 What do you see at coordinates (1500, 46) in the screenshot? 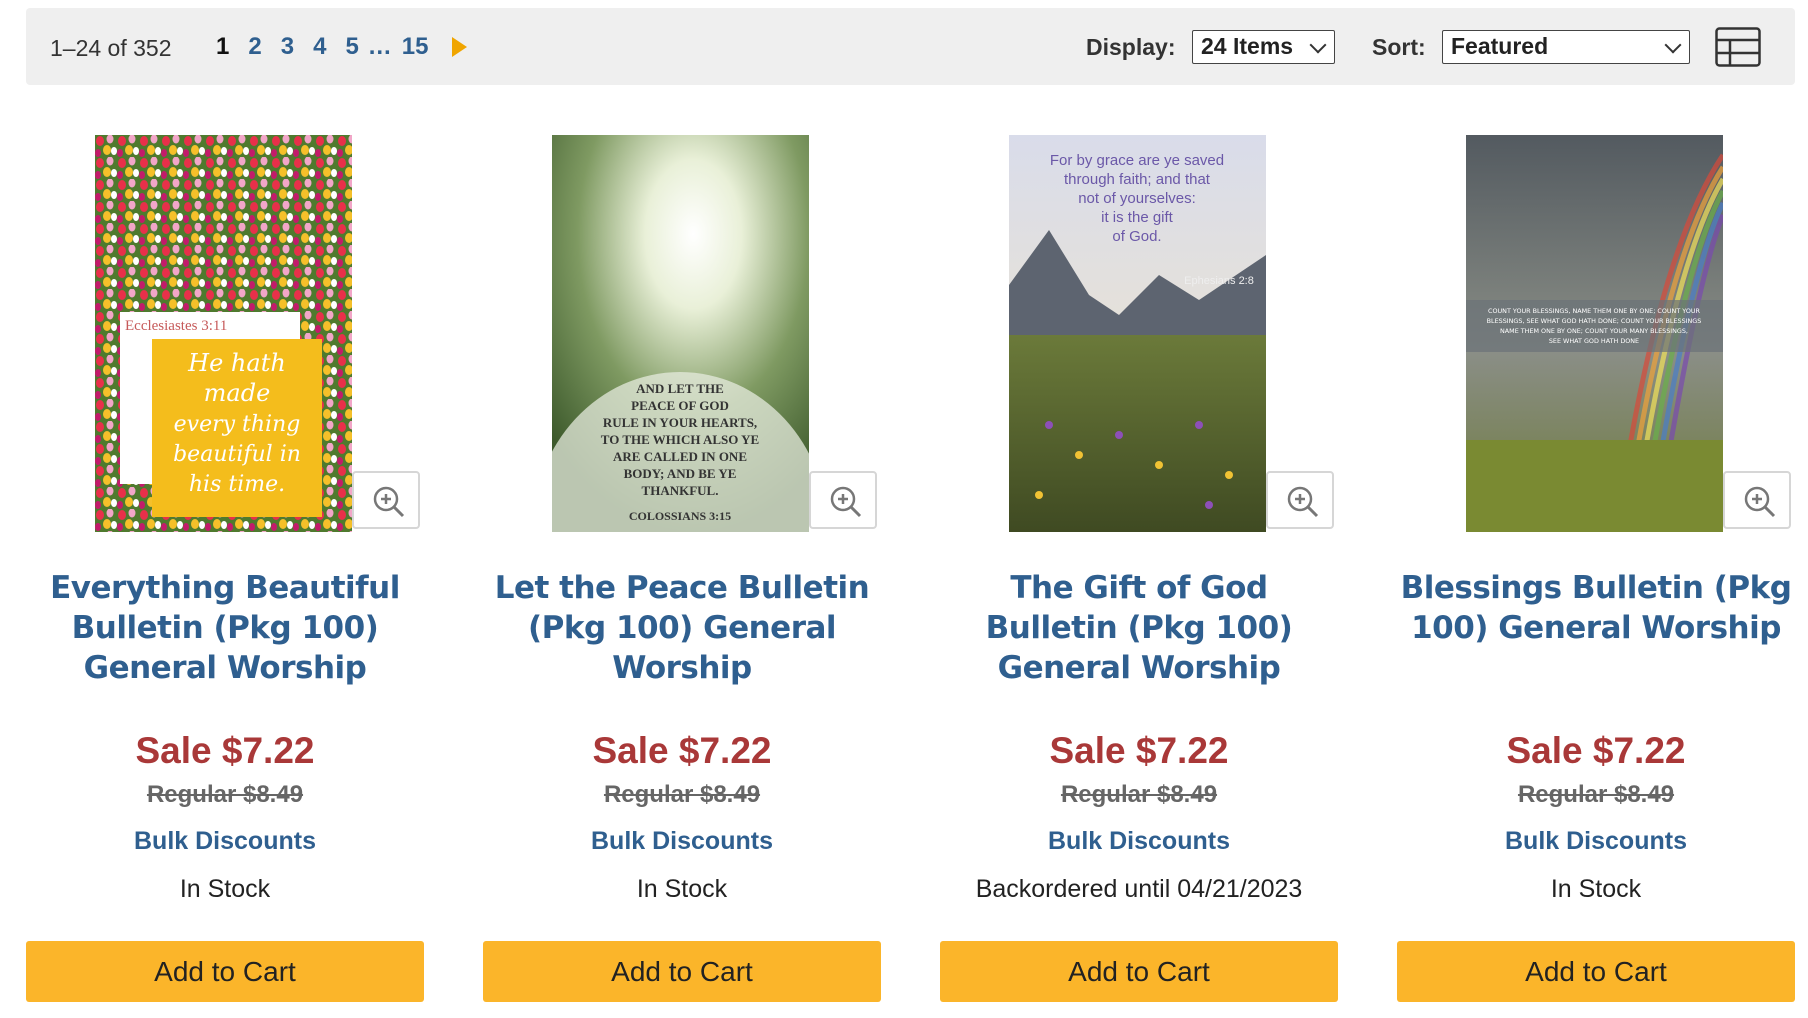
I see `sort-select-value: Featured` at bounding box center [1500, 46].